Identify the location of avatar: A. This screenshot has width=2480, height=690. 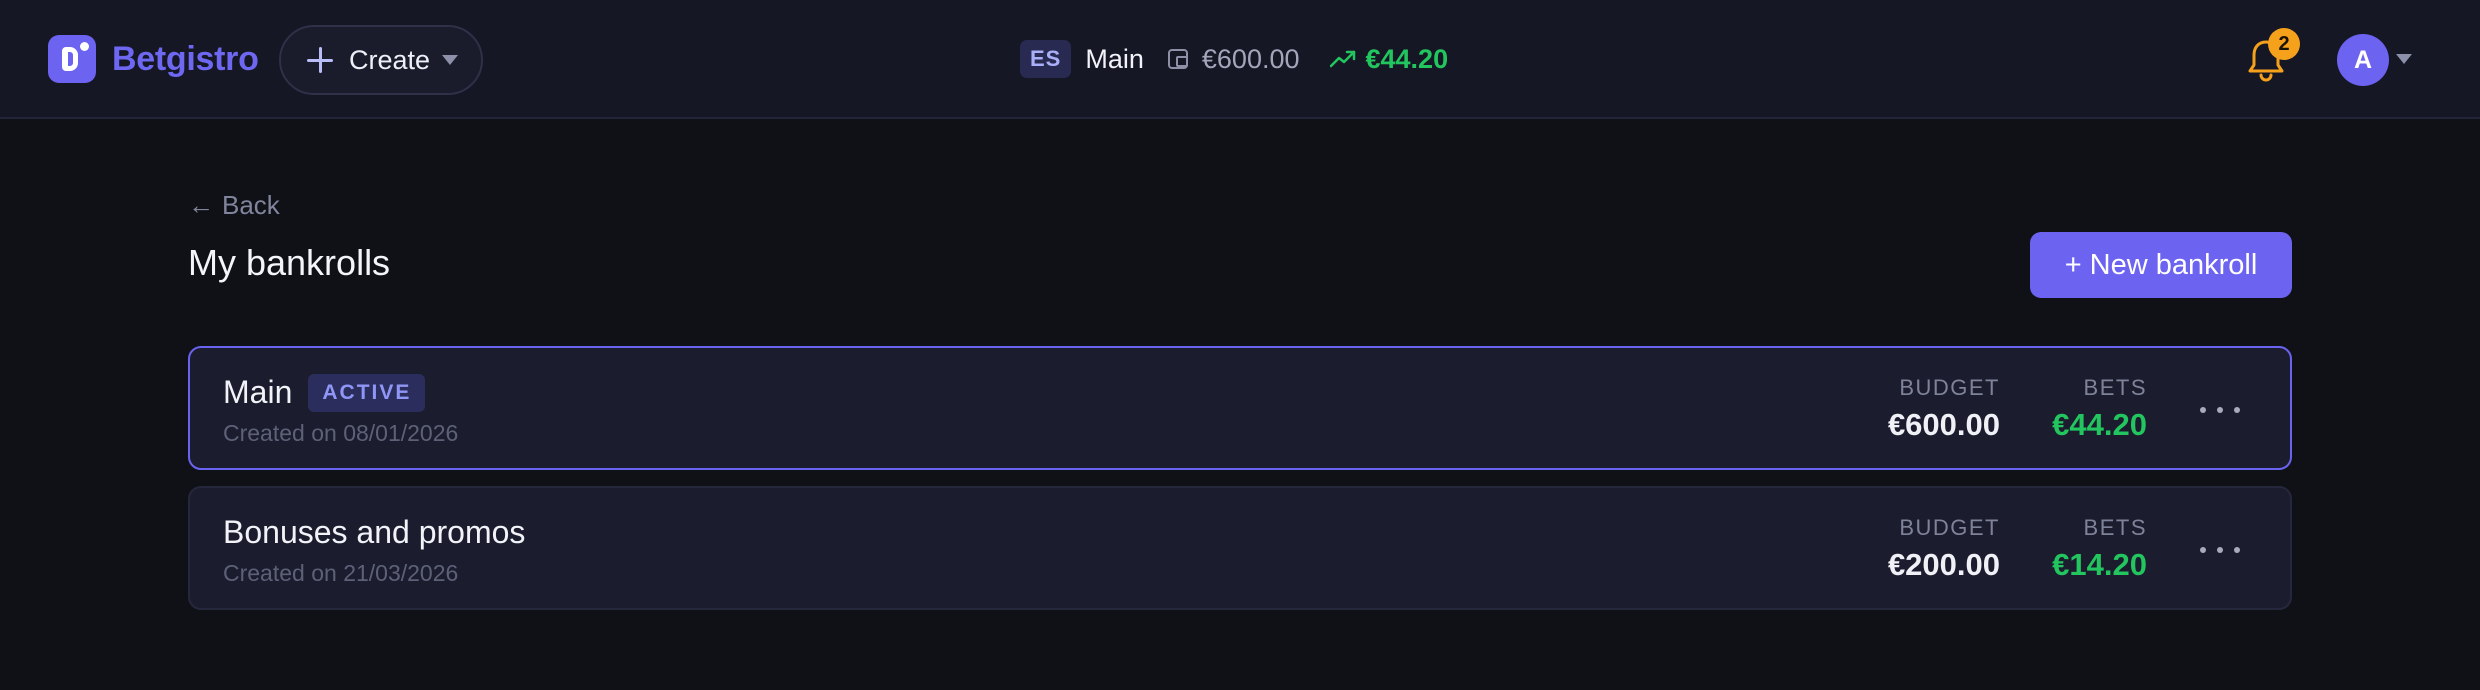
(2363, 60).